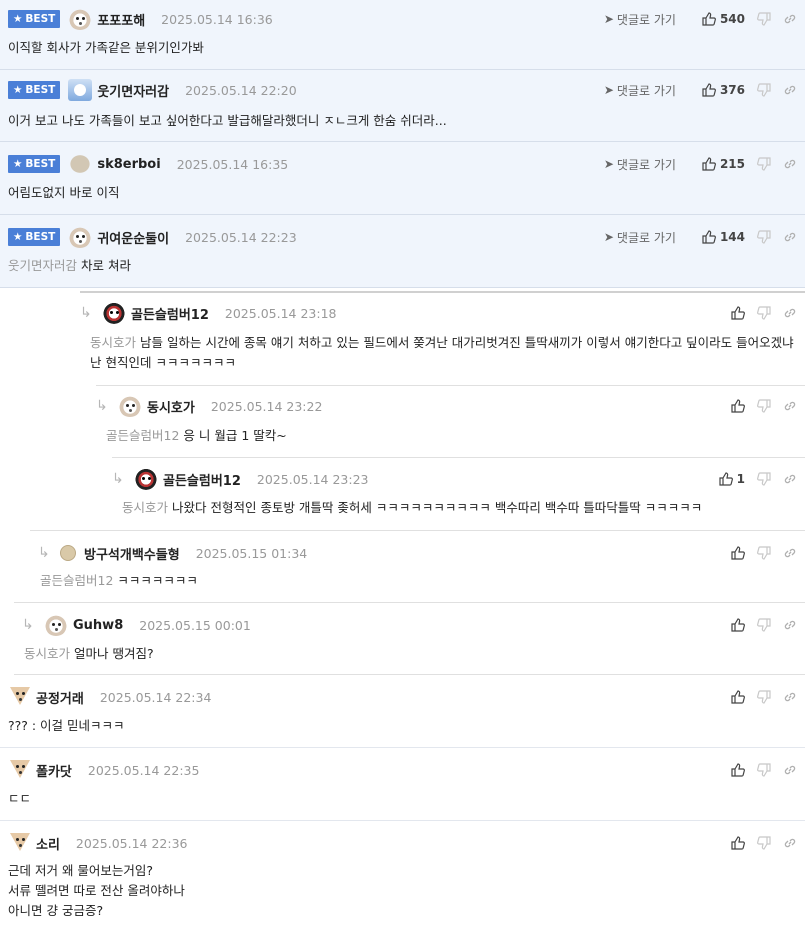 The height and width of the screenshot is (931, 805). Describe the element at coordinates (18, 164) in the screenshot. I see `star-icon: ★` at that location.